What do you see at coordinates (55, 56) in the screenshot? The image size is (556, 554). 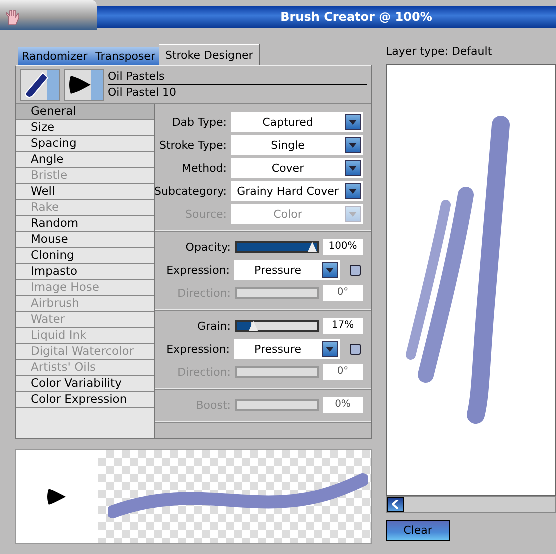 I see `tab: Randomizer` at bounding box center [55, 56].